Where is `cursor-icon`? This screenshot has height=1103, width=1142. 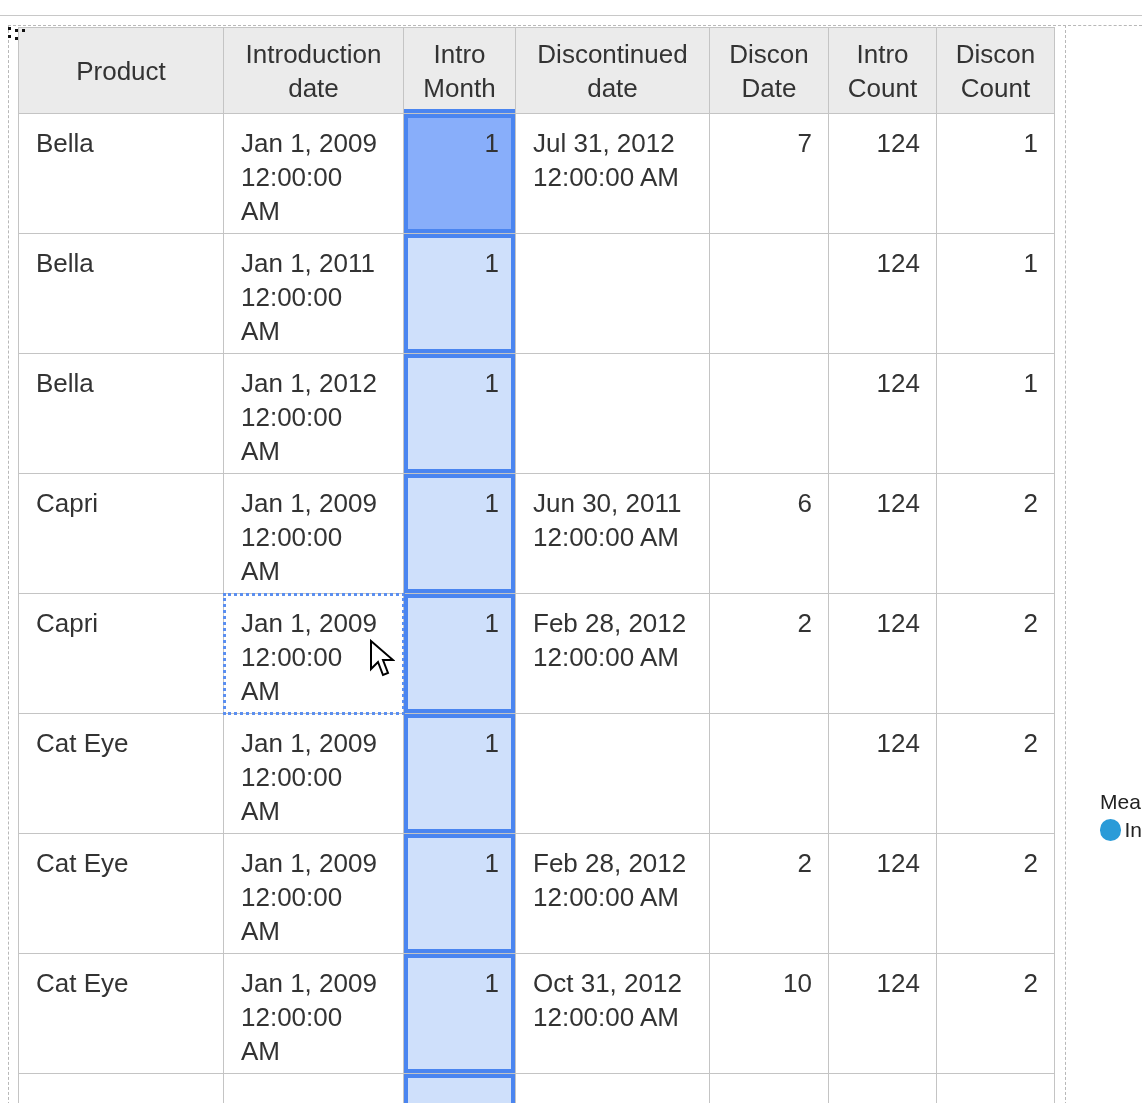 cursor-icon is located at coordinates (382, 659).